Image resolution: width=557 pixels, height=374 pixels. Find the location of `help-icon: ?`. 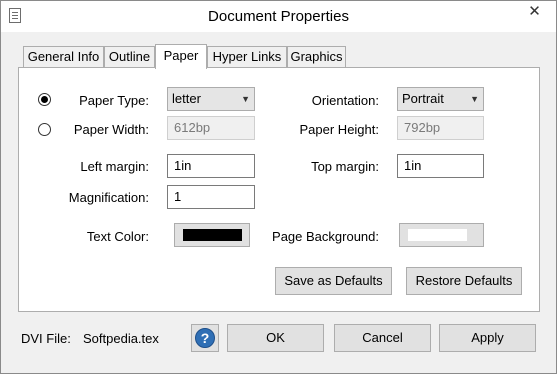

help-icon: ? is located at coordinates (205, 338).